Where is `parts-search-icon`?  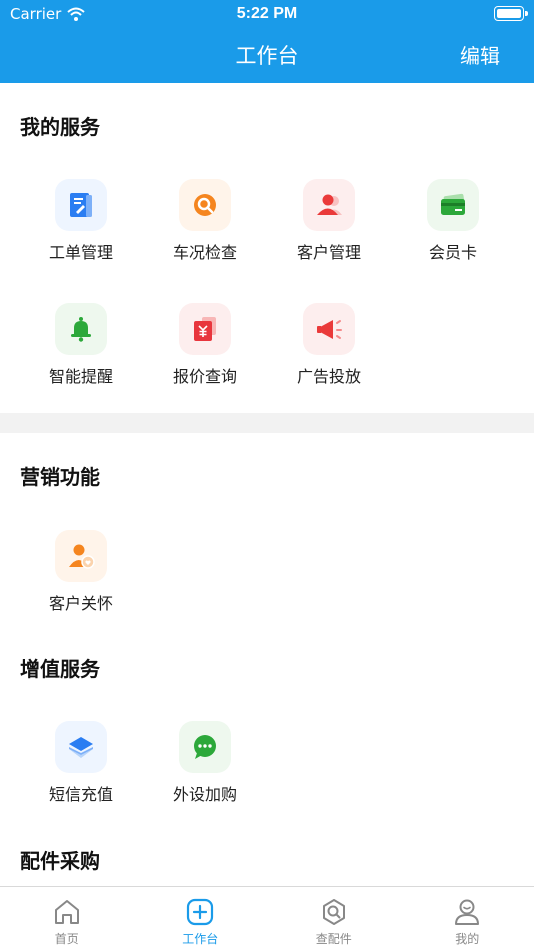
parts-search-icon is located at coordinates (333, 912).